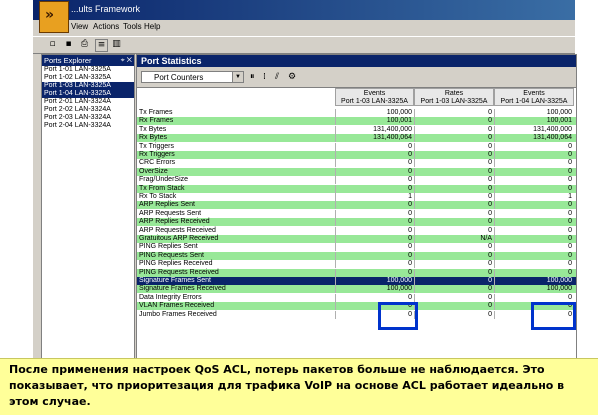  Describe the element at coordinates (152, 26) in the screenshot. I see `menu-help: Help` at that location.